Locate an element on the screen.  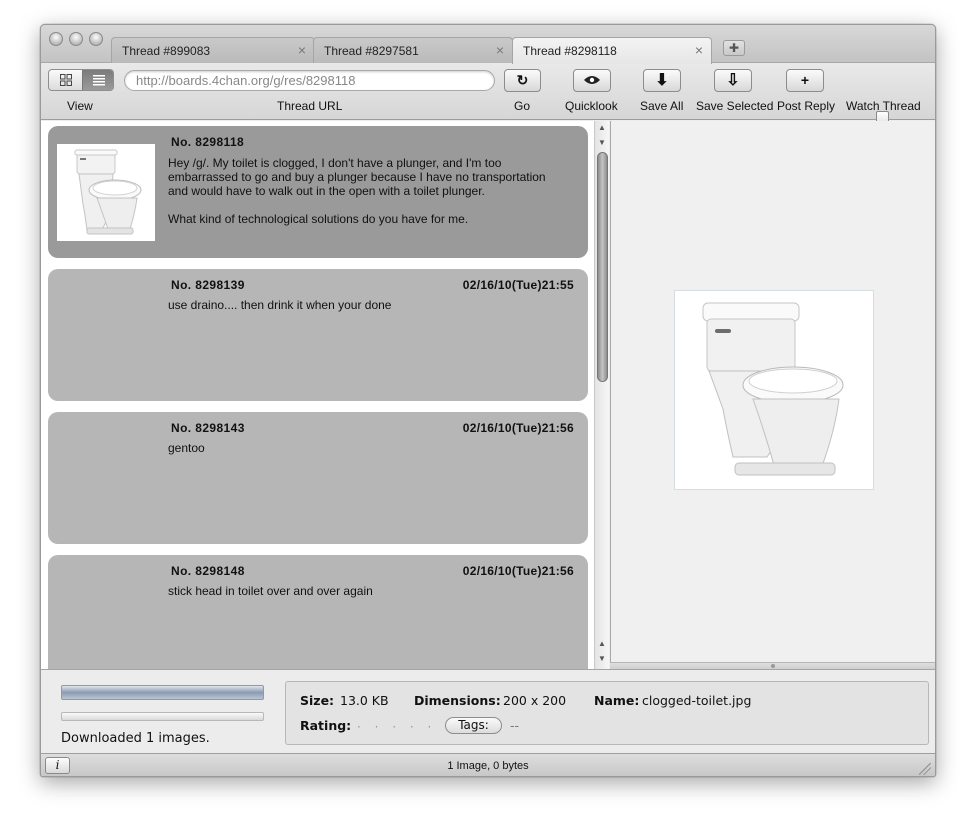
tags-value: -- is located at coordinates (515, 725).